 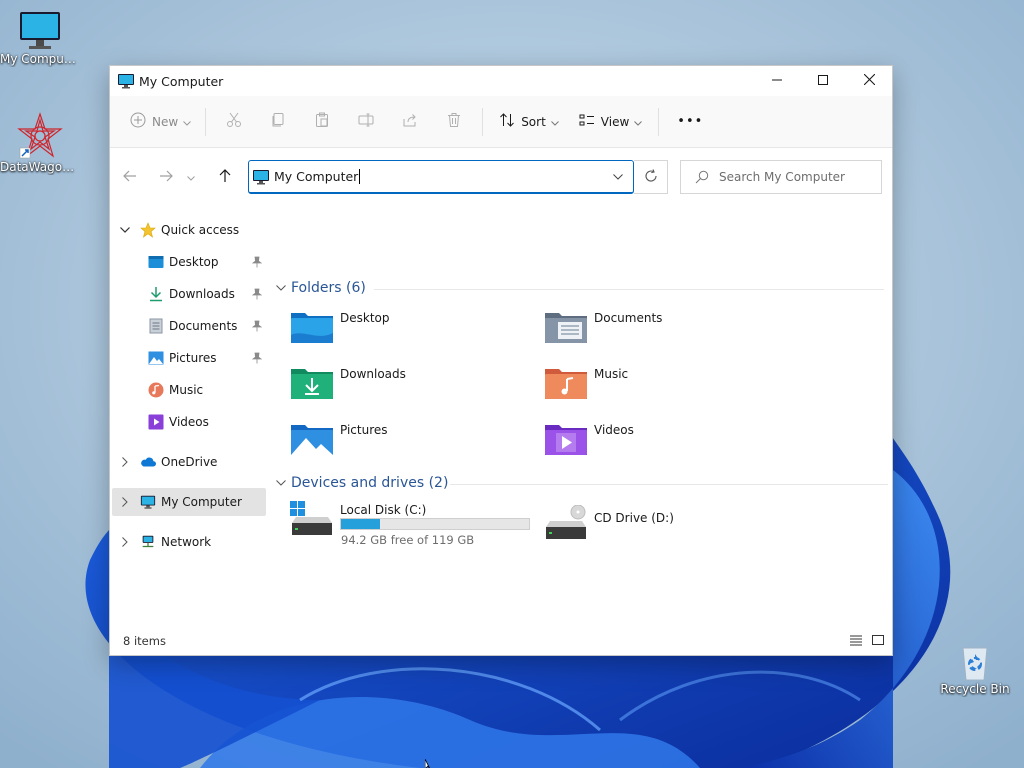 What do you see at coordinates (148, 542) in the screenshot?
I see `network-icon` at bounding box center [148, 542].